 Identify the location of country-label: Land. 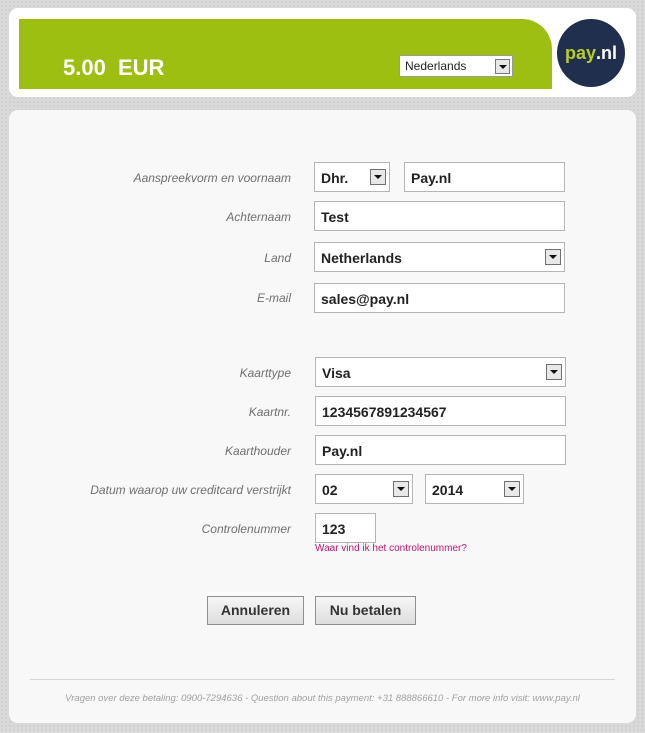
(277, 258).